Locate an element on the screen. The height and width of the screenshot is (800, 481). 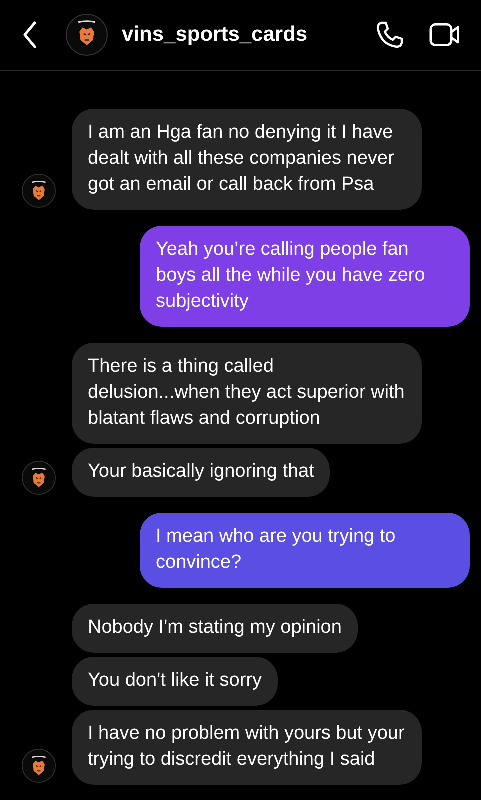
received-message: Nobody I'm stating my opinion is located at coordinates (215, 628).